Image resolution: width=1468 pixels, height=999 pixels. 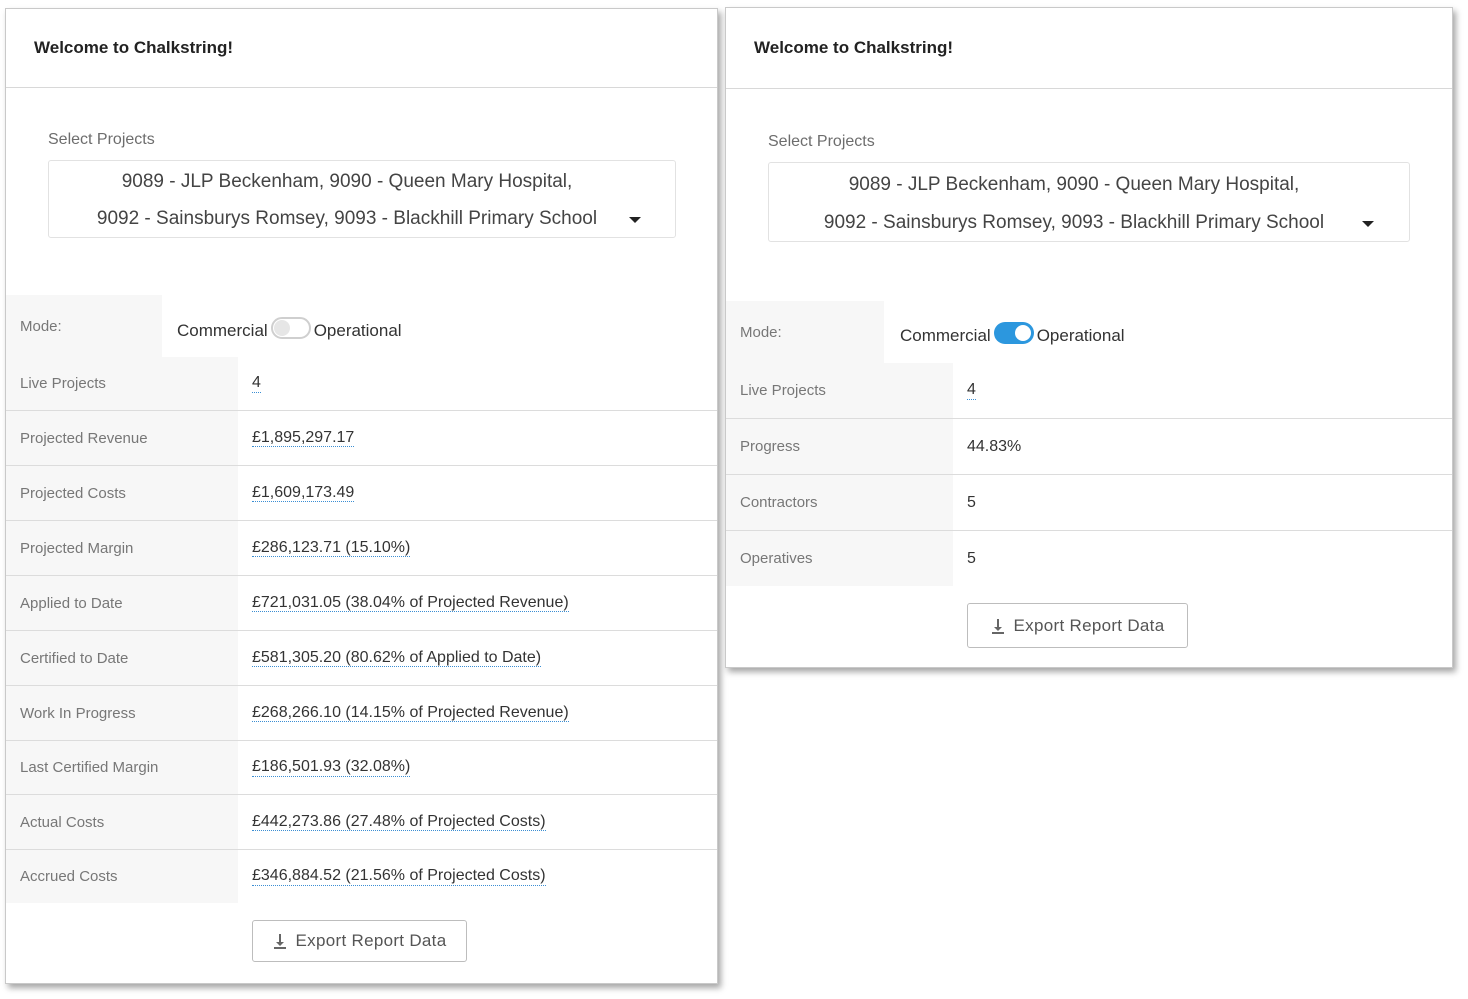 What do you see at coordinates (122, 603) in the screenshot?
I see `stat-label: Applied to Date` at bounding box center [122, 603].